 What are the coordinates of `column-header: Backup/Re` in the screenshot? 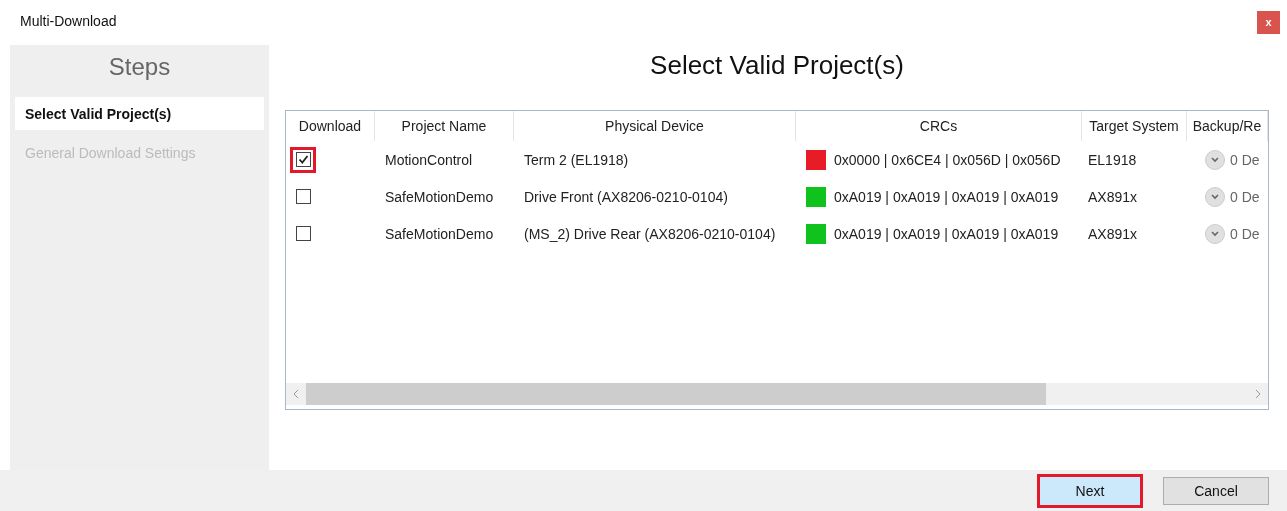 It's located at (1227, 126).